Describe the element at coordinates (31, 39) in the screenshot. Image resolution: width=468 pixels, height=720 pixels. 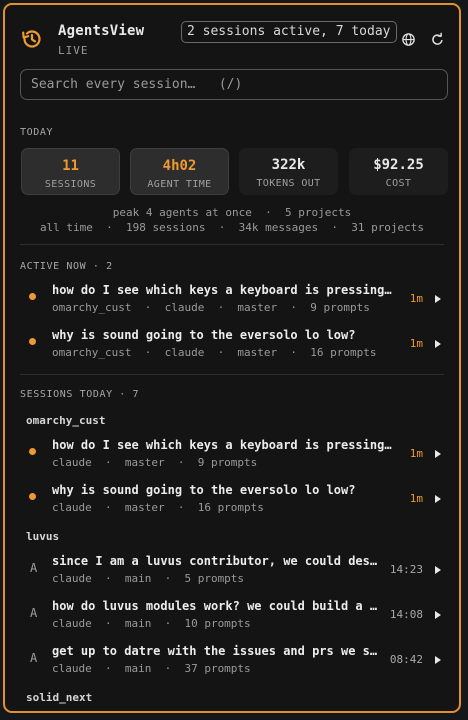
I see `history-clock-icon` at that location.